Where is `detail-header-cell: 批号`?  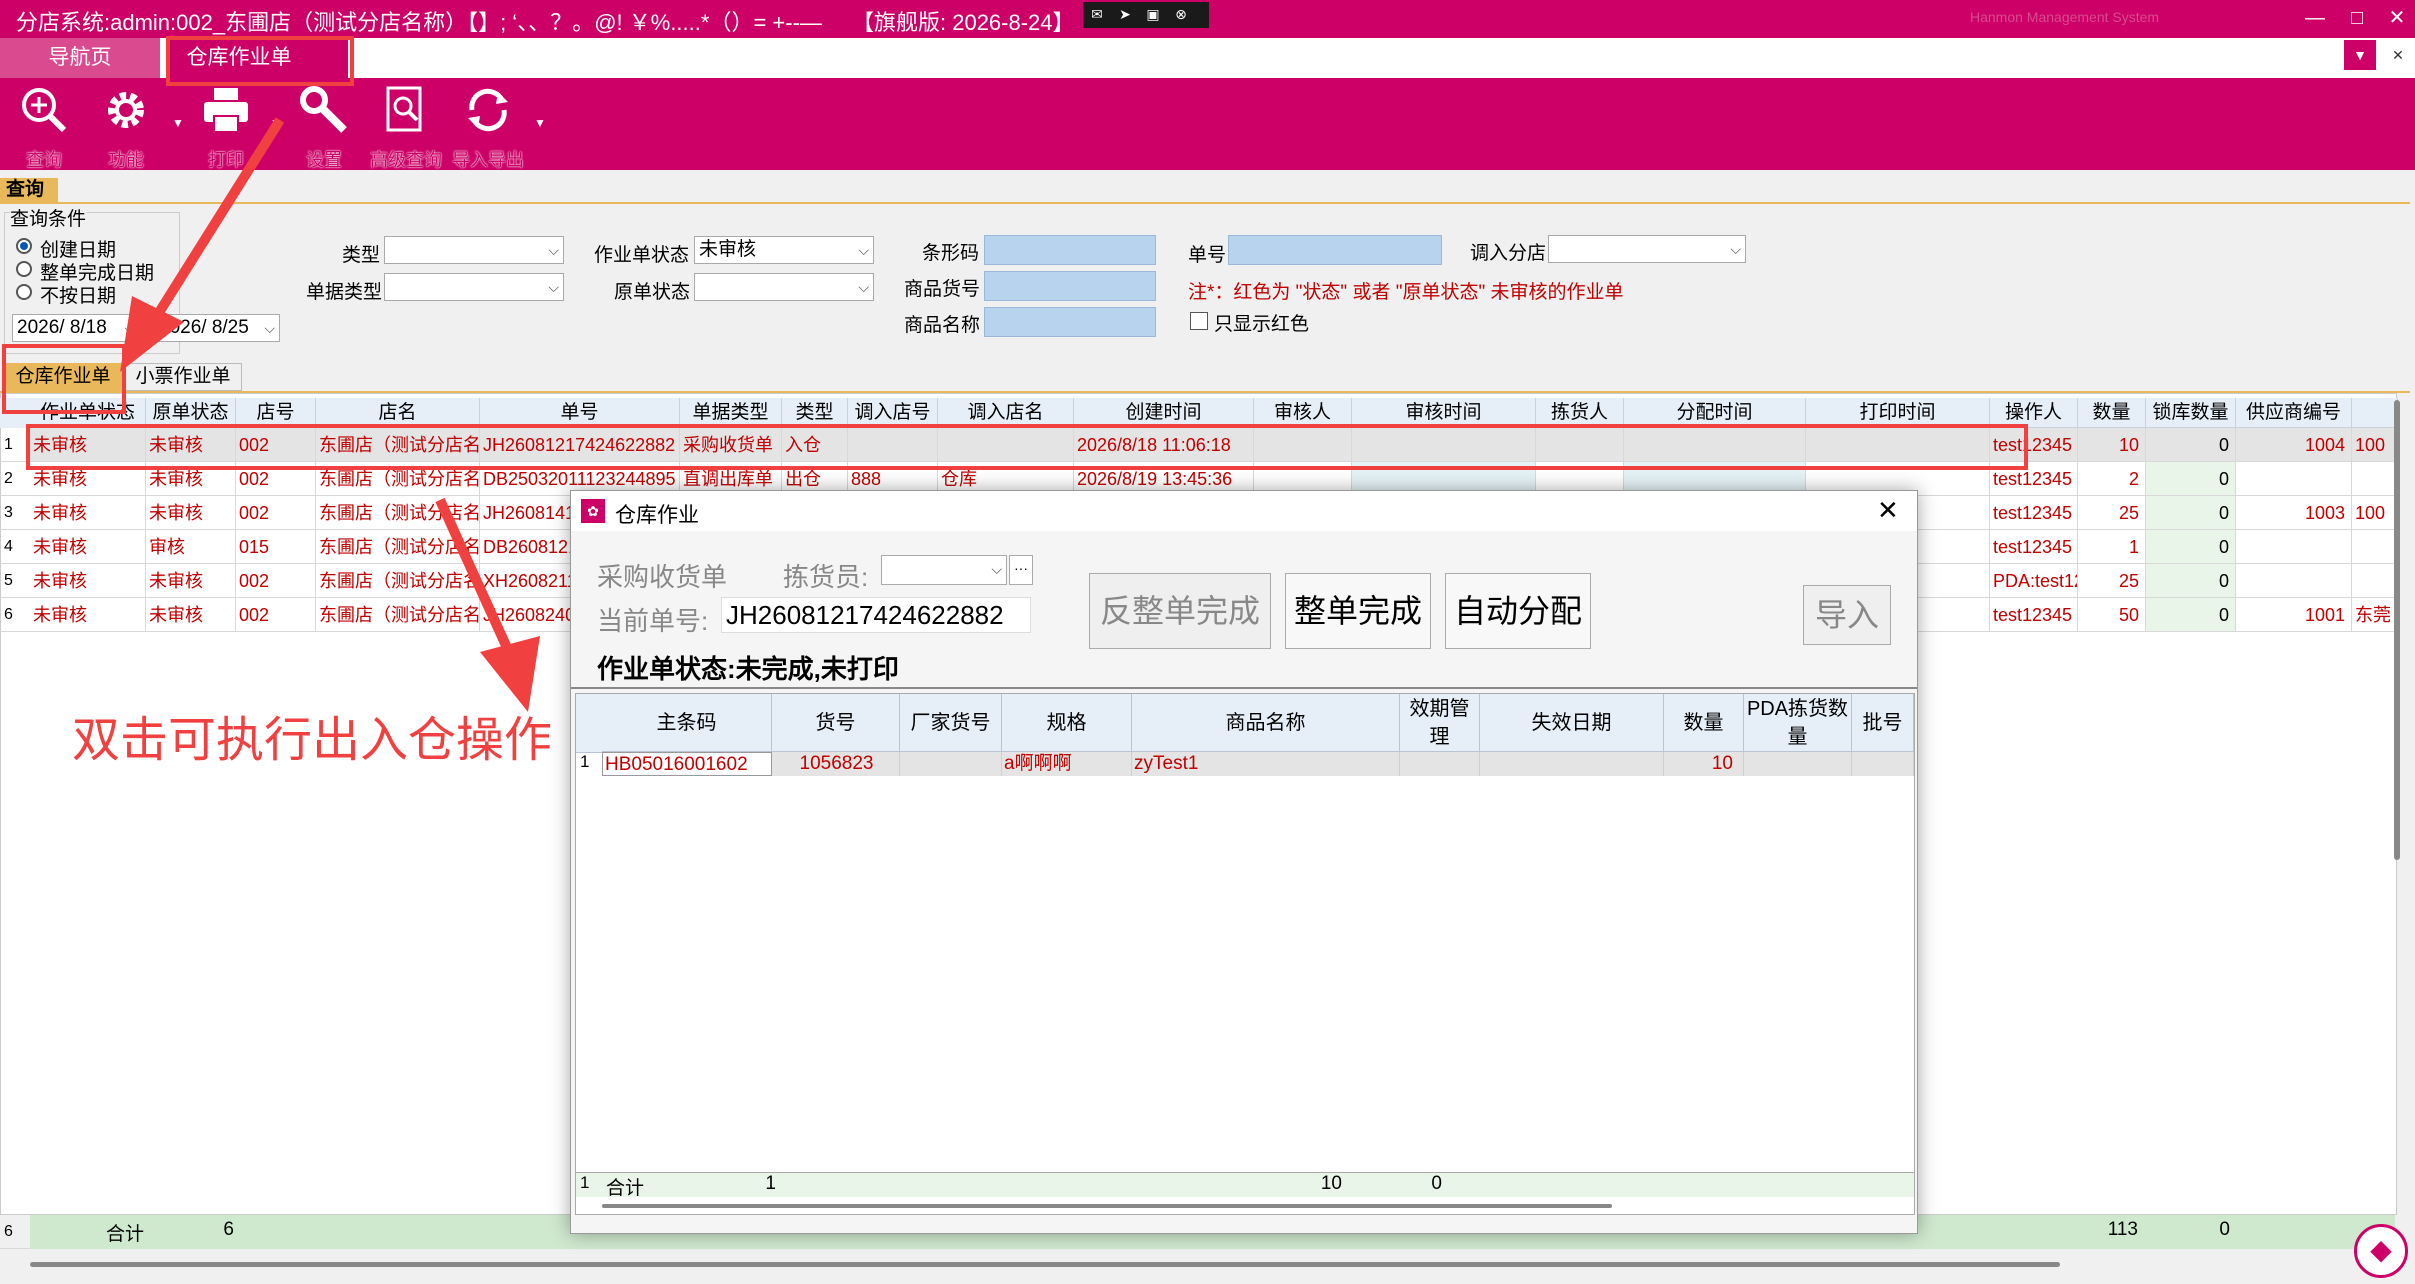
detail-header-cell: 批号 is located at coordinates (1883, 723).